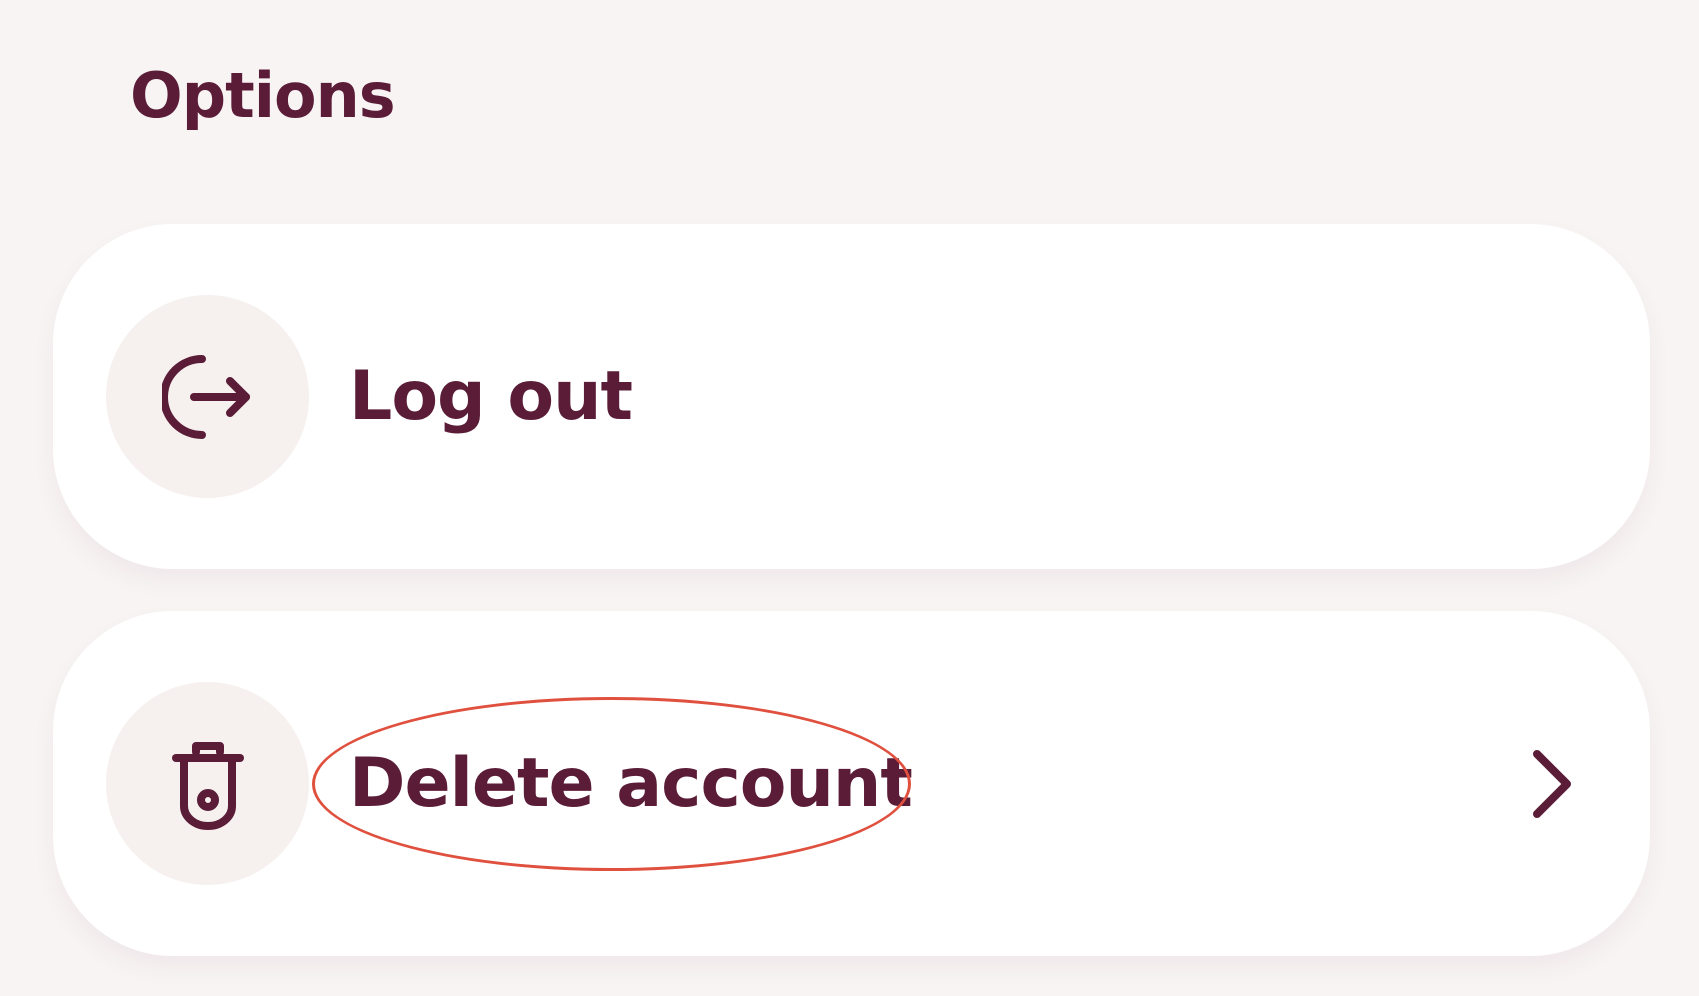  I want to click on trash-icon, so click(207, 785).